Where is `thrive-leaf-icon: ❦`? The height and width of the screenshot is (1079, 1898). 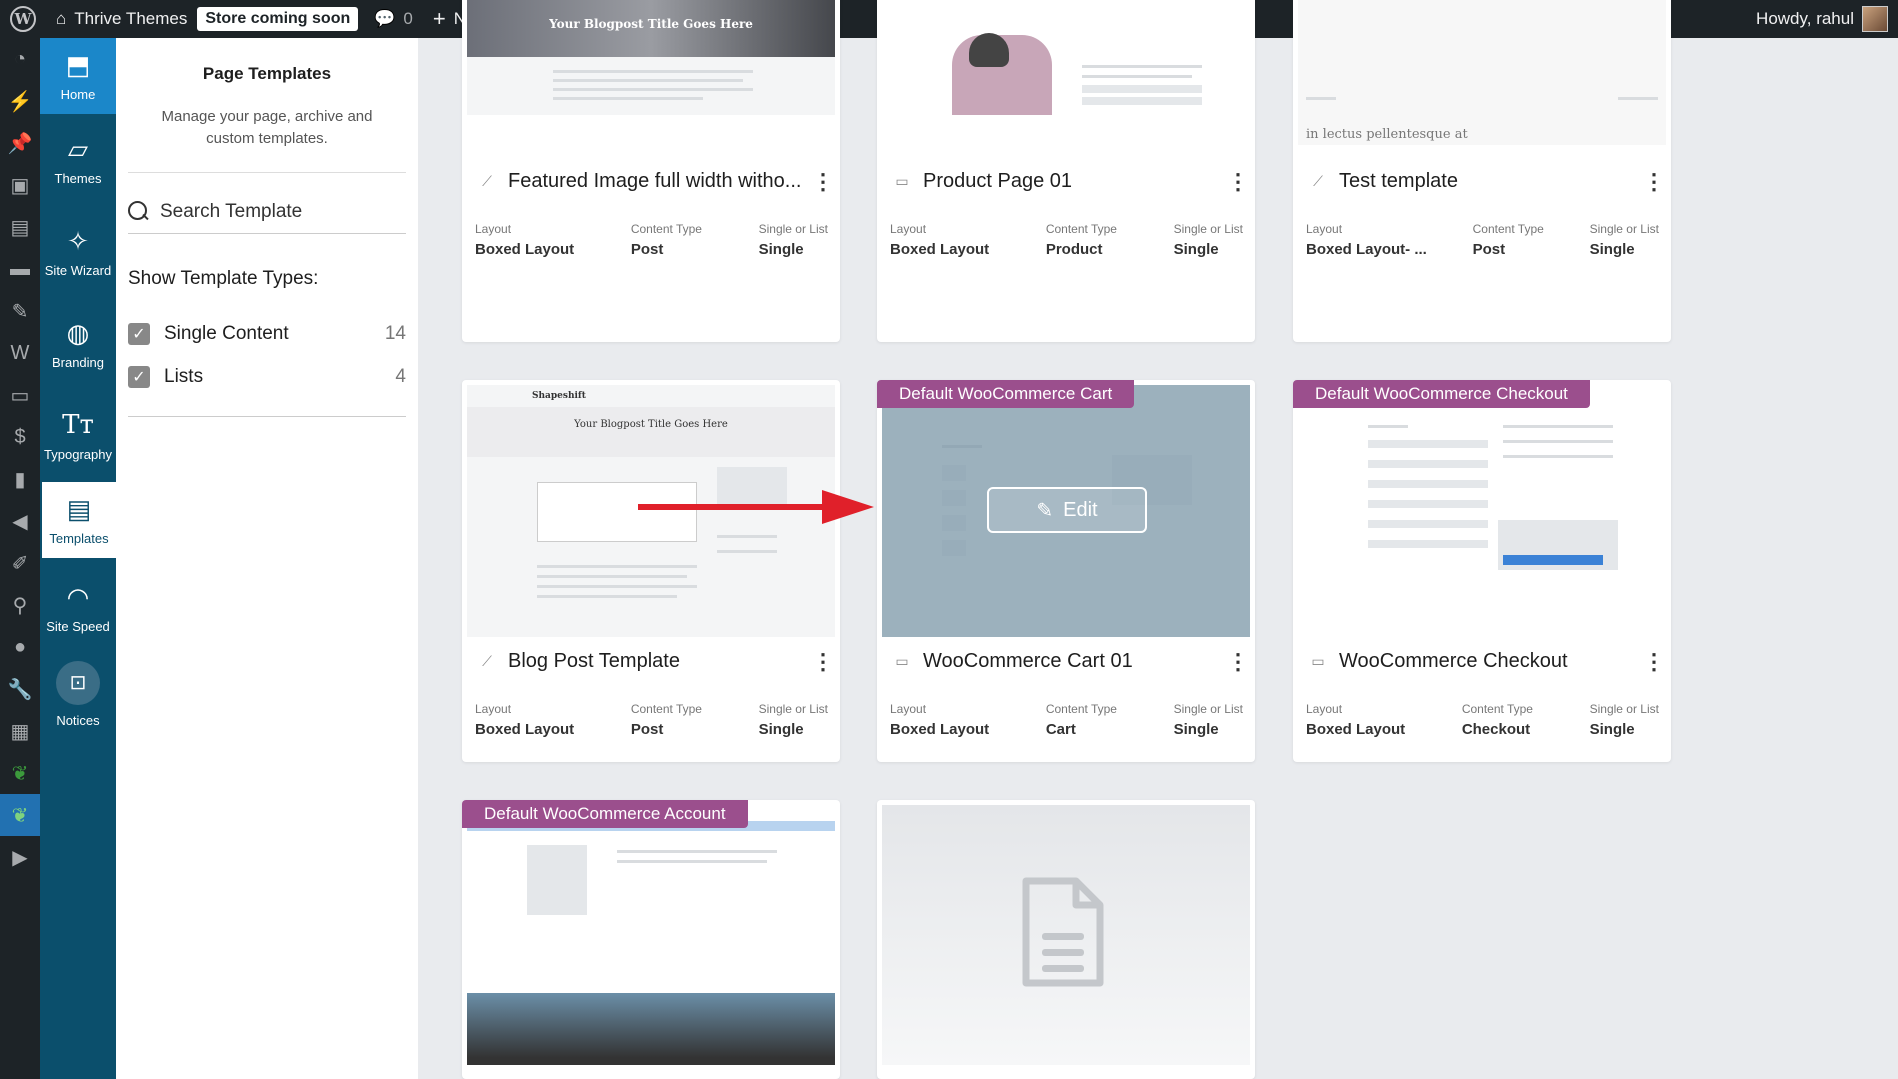 thrive-leaf-icon: ❦ is located at coordinates (20, 815).